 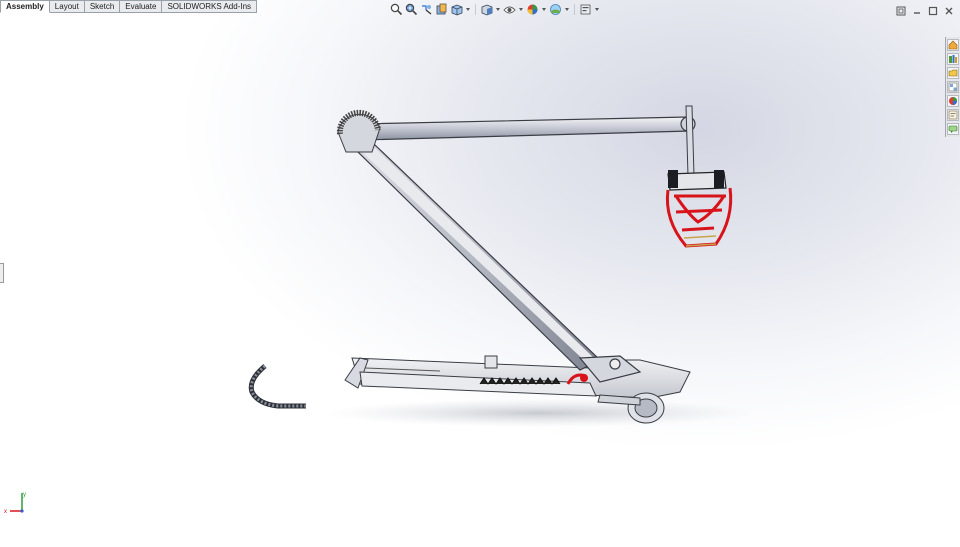 I want to click on triad-y-label: y, so click(x=24, y=495).